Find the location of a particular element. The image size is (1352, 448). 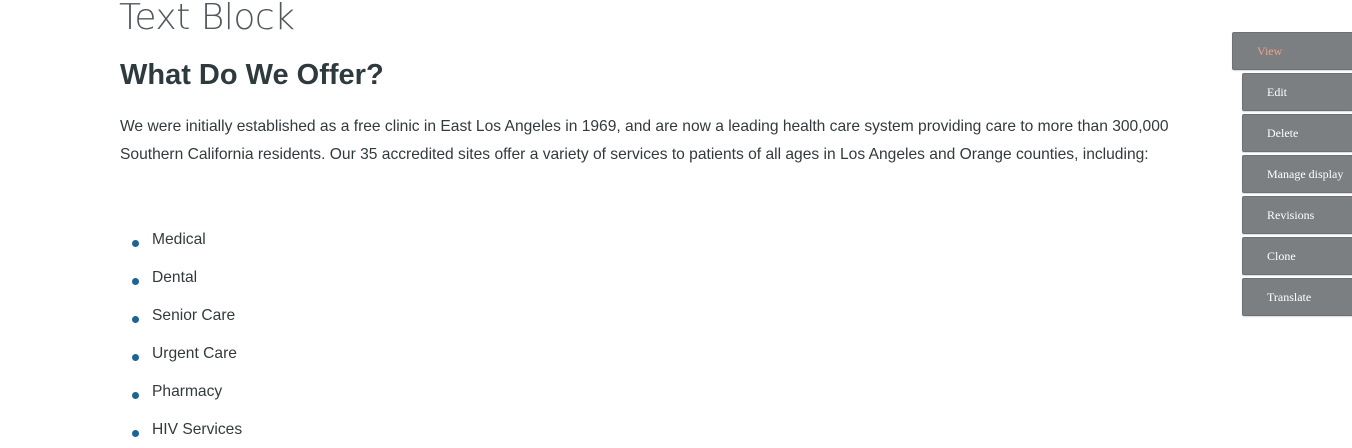

tab-edit: Edit is located at coordinates (1297, 92).